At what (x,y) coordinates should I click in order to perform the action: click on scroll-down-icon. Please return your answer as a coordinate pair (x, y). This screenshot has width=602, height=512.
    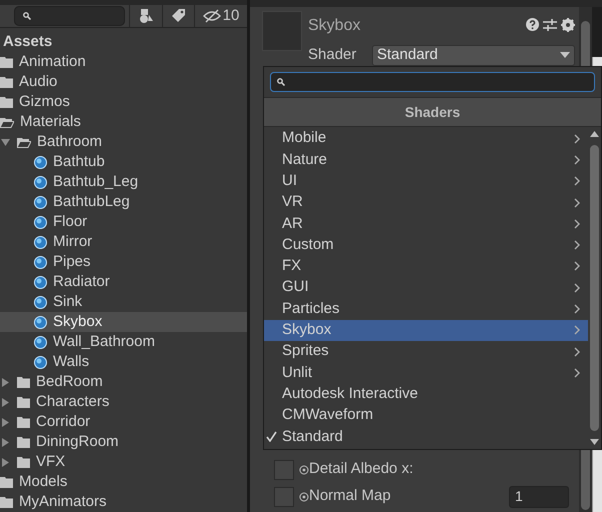
    Looking at the image, I should click on (594, 442).